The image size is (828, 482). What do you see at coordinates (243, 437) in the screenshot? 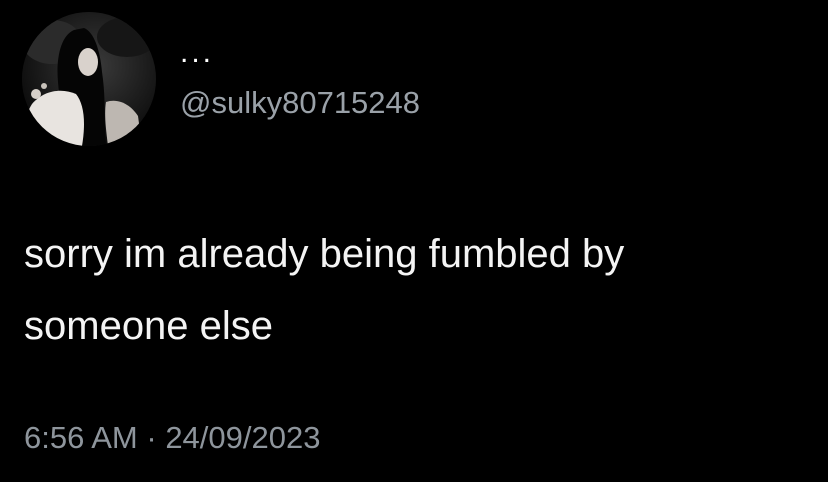
I see `tweet-date: 24/09/2023` at bounding box center [243, 437].